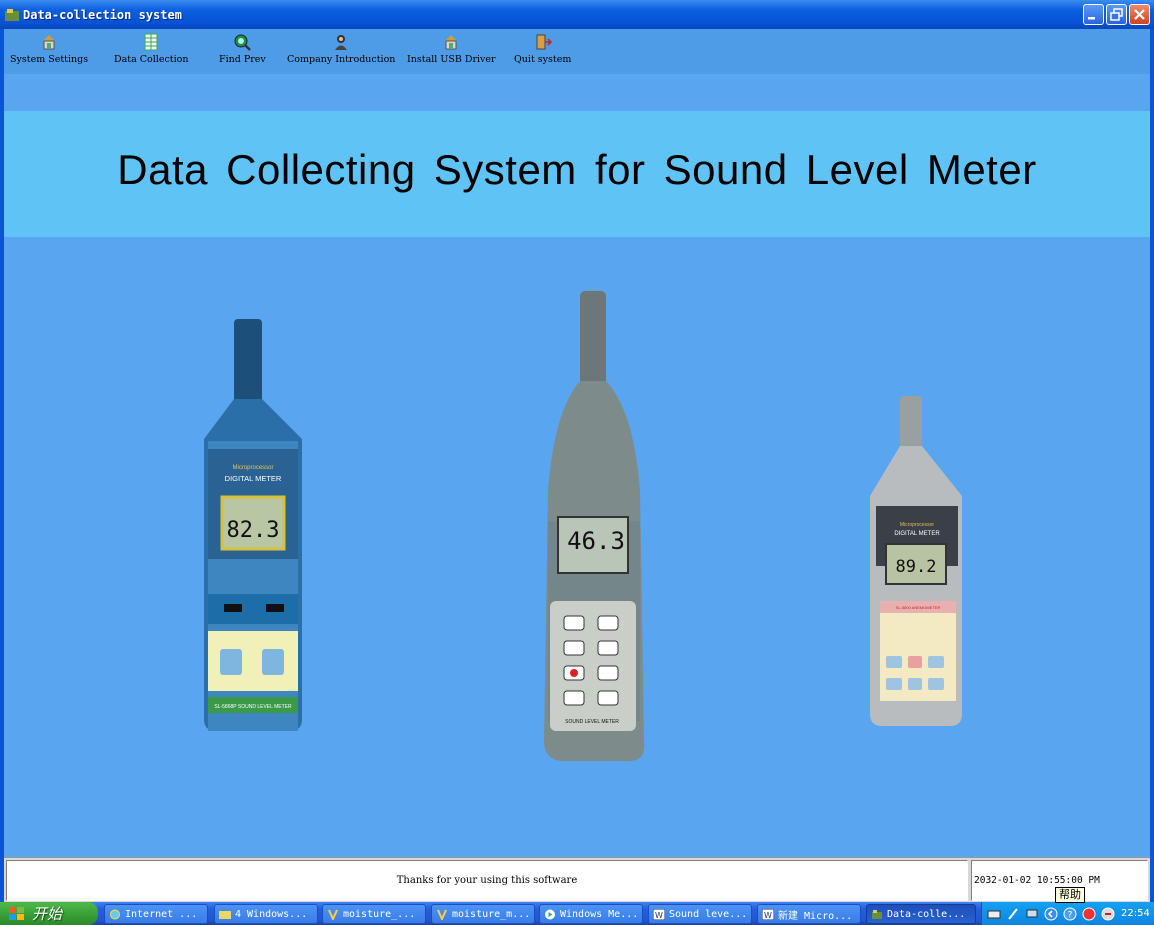  Describe the element at coordinates (1091, 18) in the screenshot. I see `minimize-icon` at that location.